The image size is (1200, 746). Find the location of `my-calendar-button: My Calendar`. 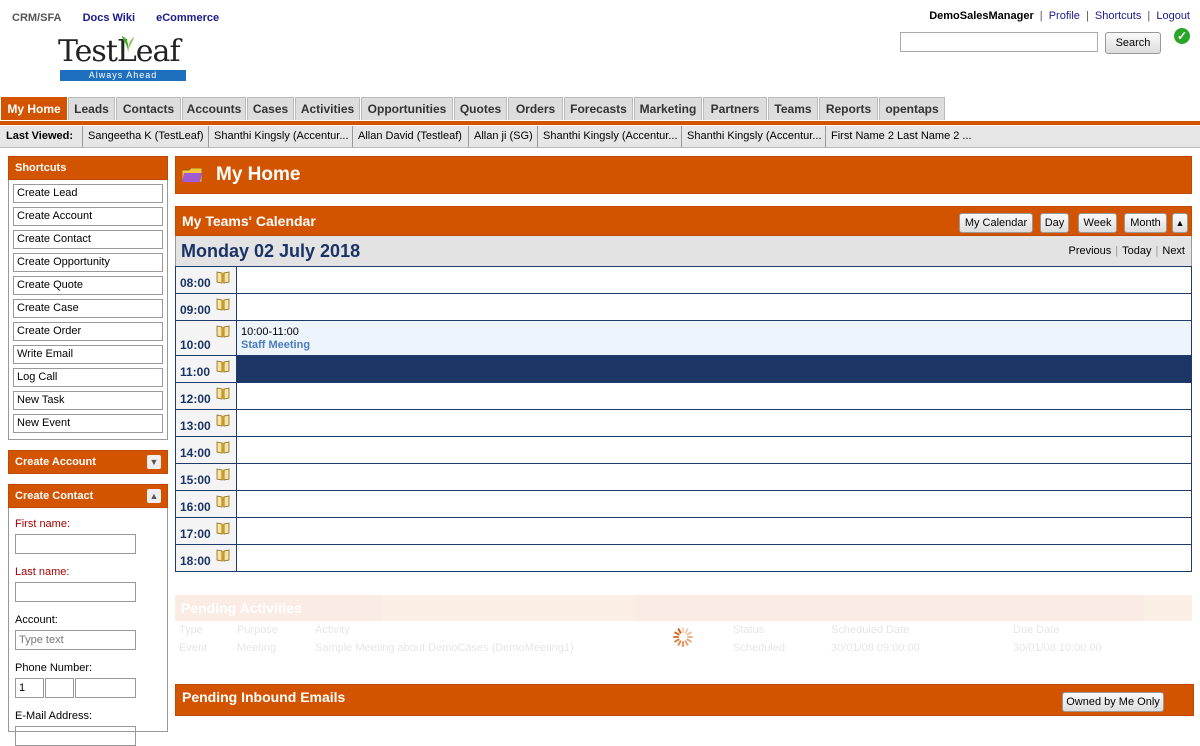

my-calendar-button: My Calendar is located at coordinates (996, 223).